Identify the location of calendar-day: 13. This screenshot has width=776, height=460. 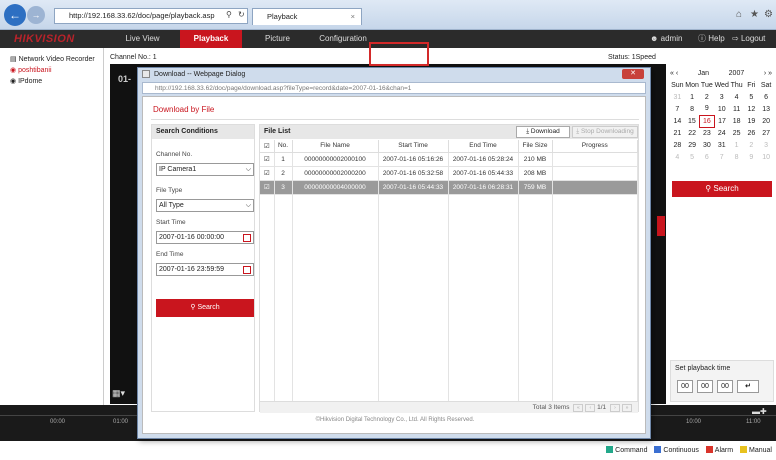
(766, 109).